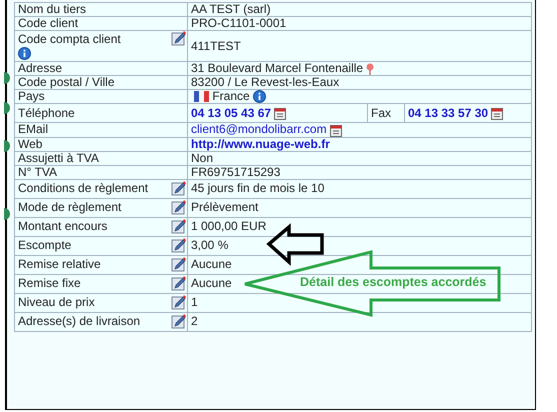  Describe the element at coordinates (83, 188) in the screenshot. I see `field-label: Conditions de règlement` at that location.